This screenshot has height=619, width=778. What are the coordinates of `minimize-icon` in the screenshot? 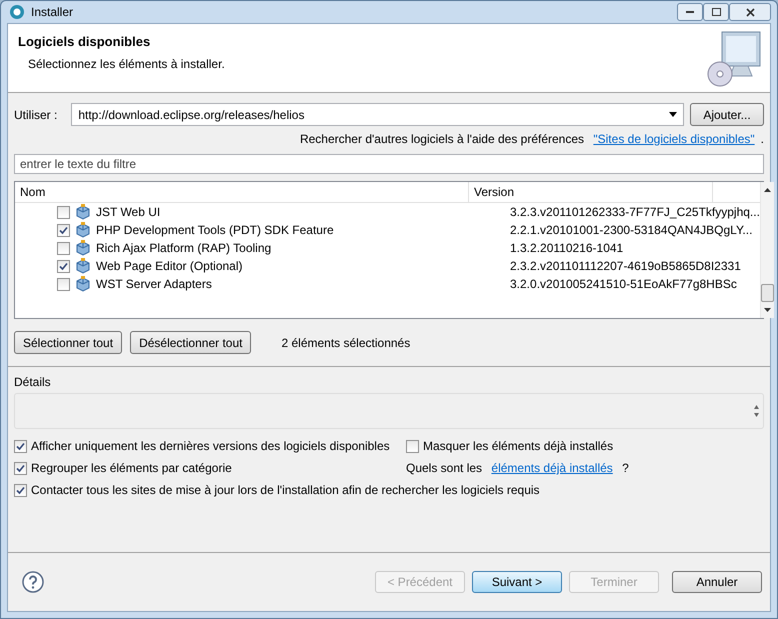 It's located at (690, 12).